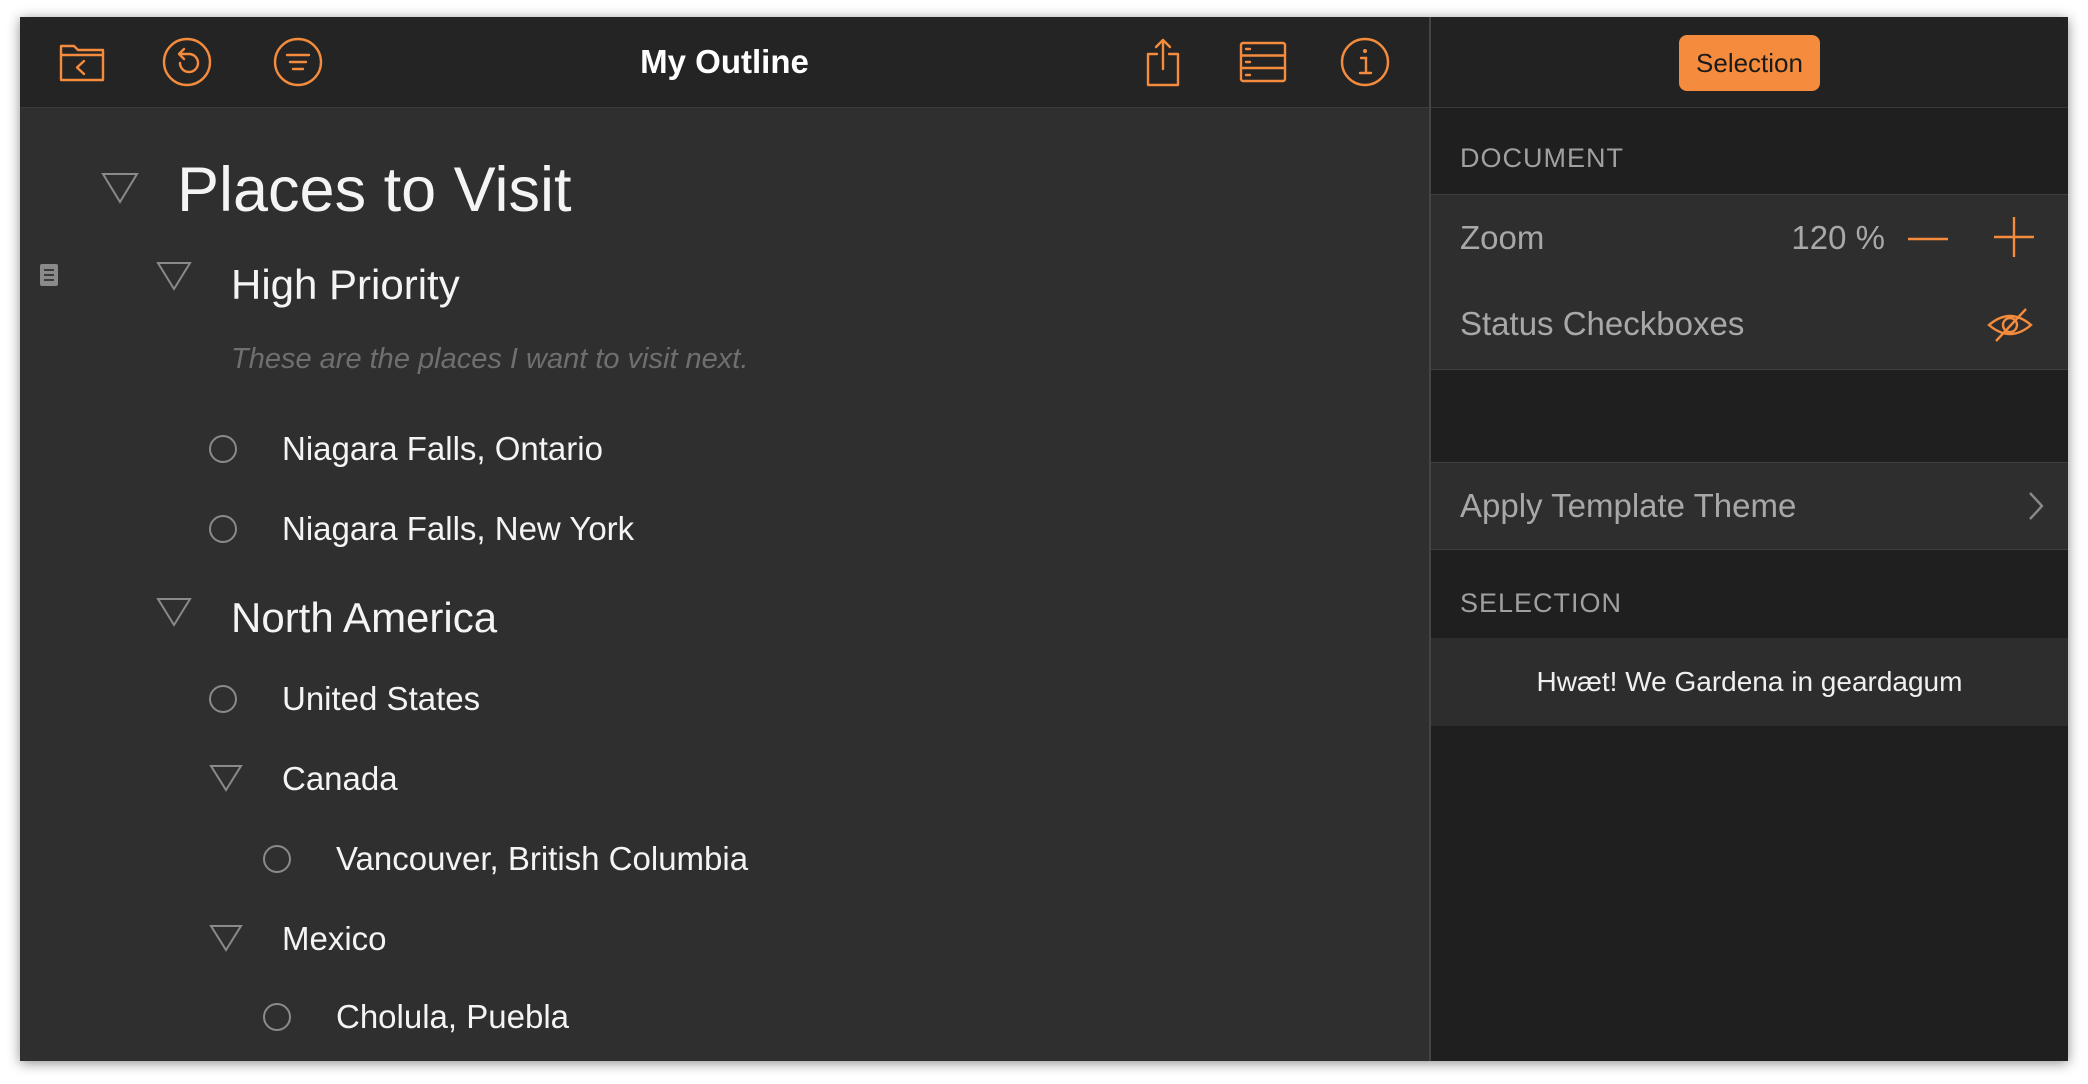 Image resolution: width=2088 pixels, height=1084 pixels. Describe the element at coordinates (2036, 506) in the screenshot. I see `chevron-right-icon` at that location.